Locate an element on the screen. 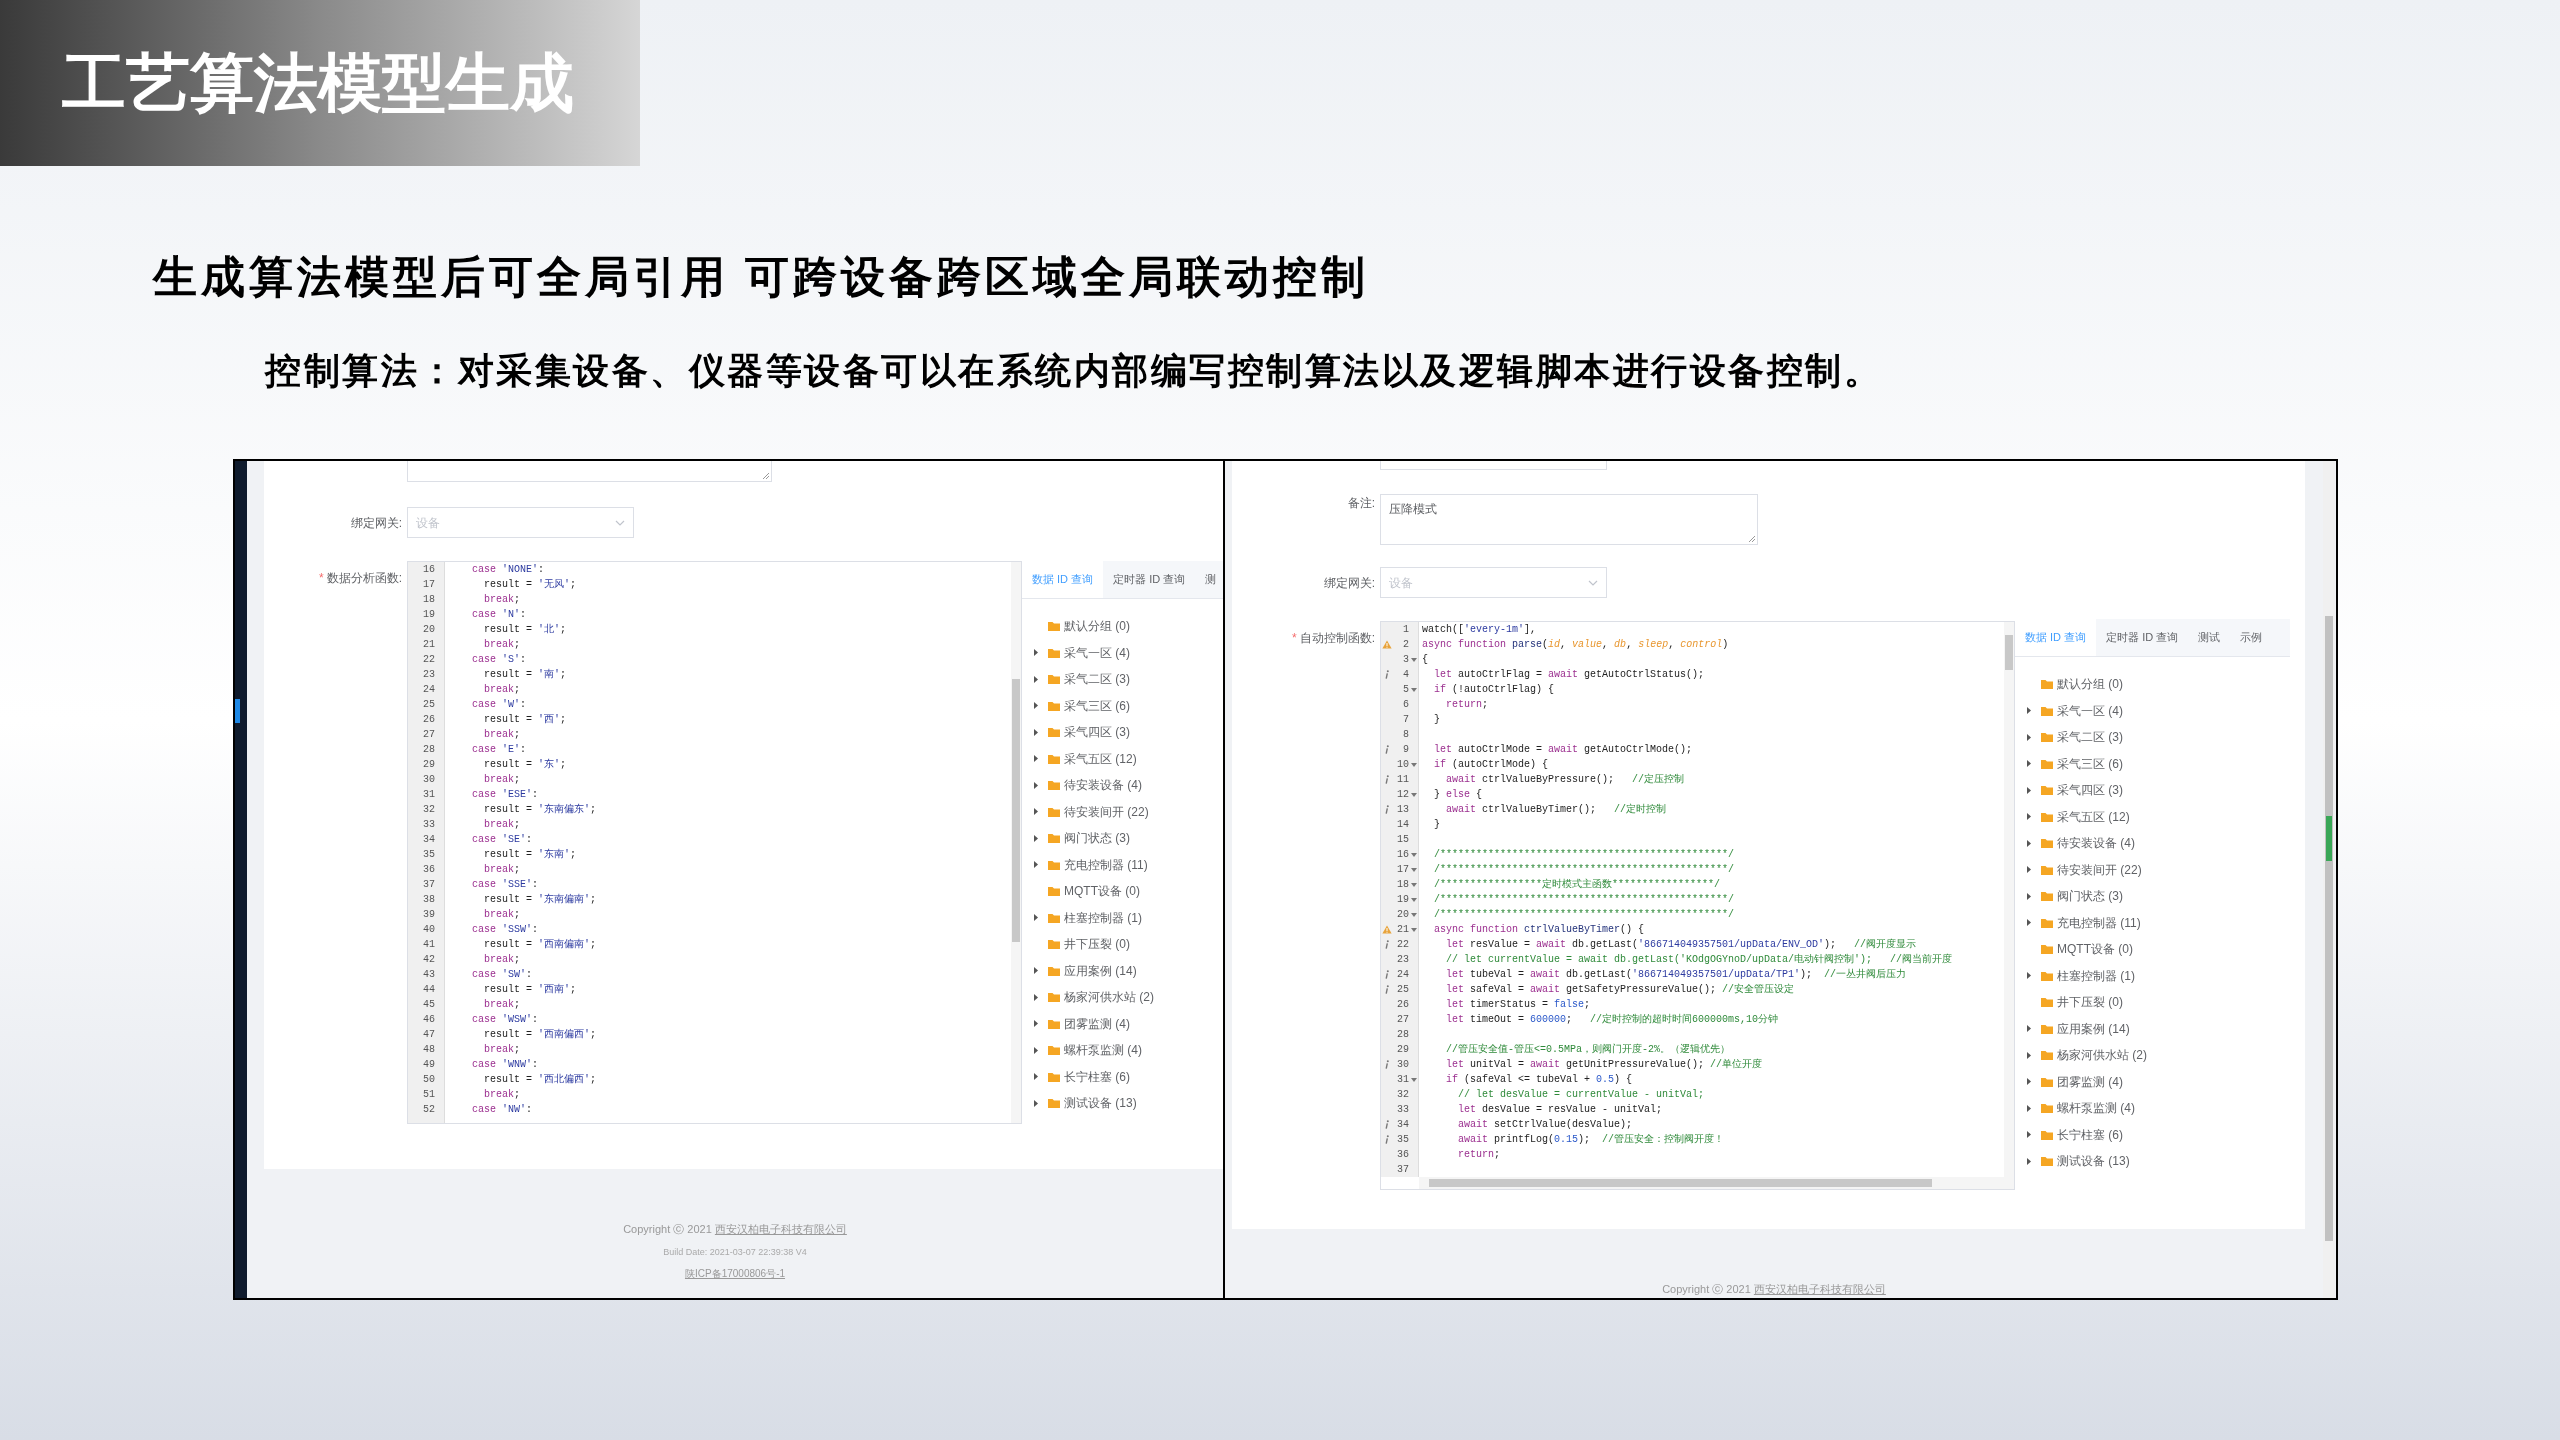 The width and height of the screenshot is (2560, 1440). line-number: 20 is located at coordinates (428, 630).